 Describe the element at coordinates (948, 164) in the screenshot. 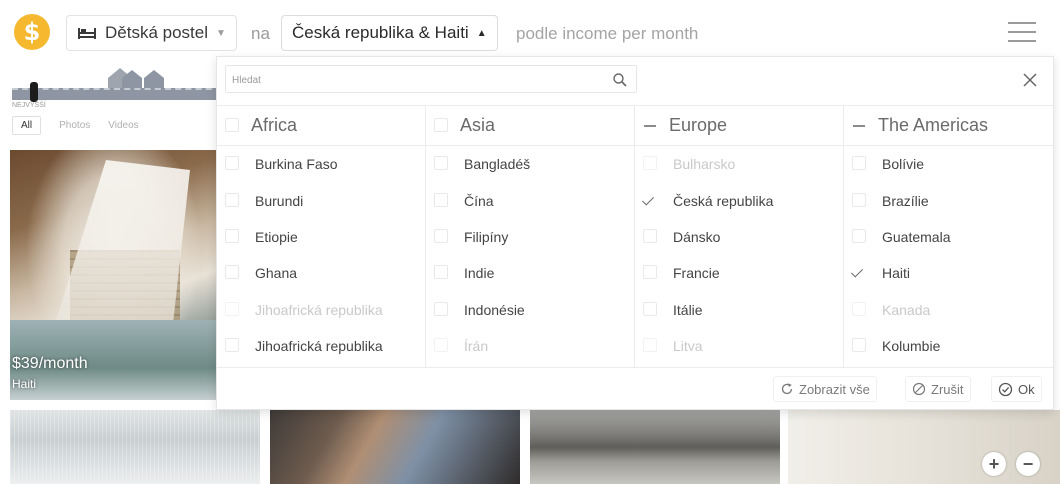

I see `country-option: Bolívie` at that location.